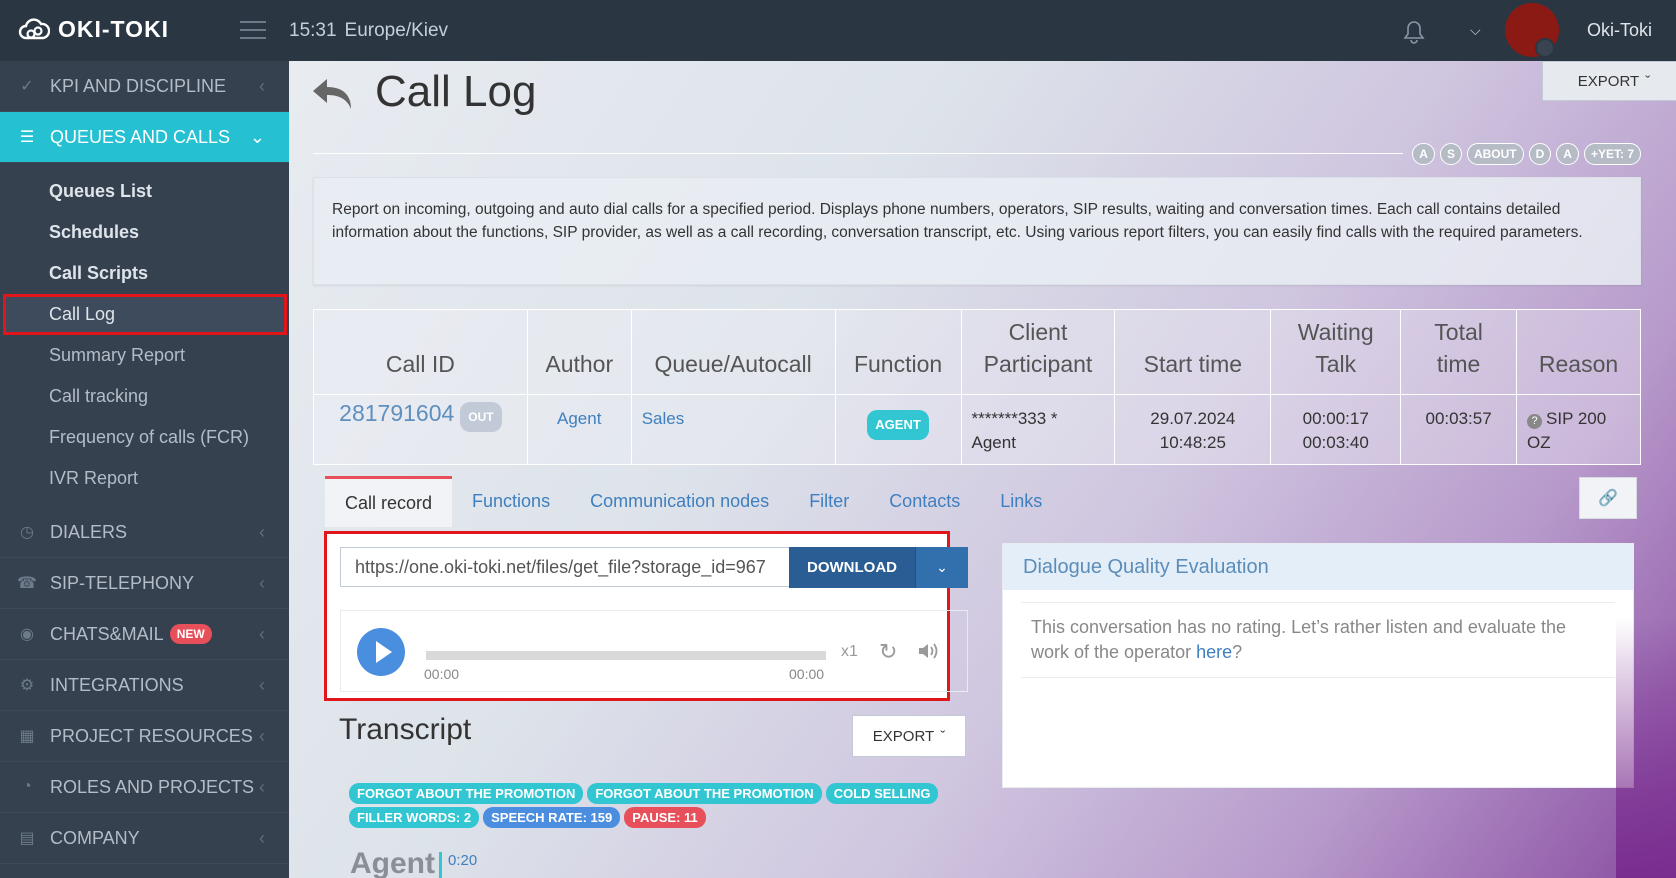 This screenshot has width=1676, height=878. What do you see at coordinates (1475, 30) in the screenshot?
I see `chevron-down-icon: ⌵` at bounding box center [1475, 30].